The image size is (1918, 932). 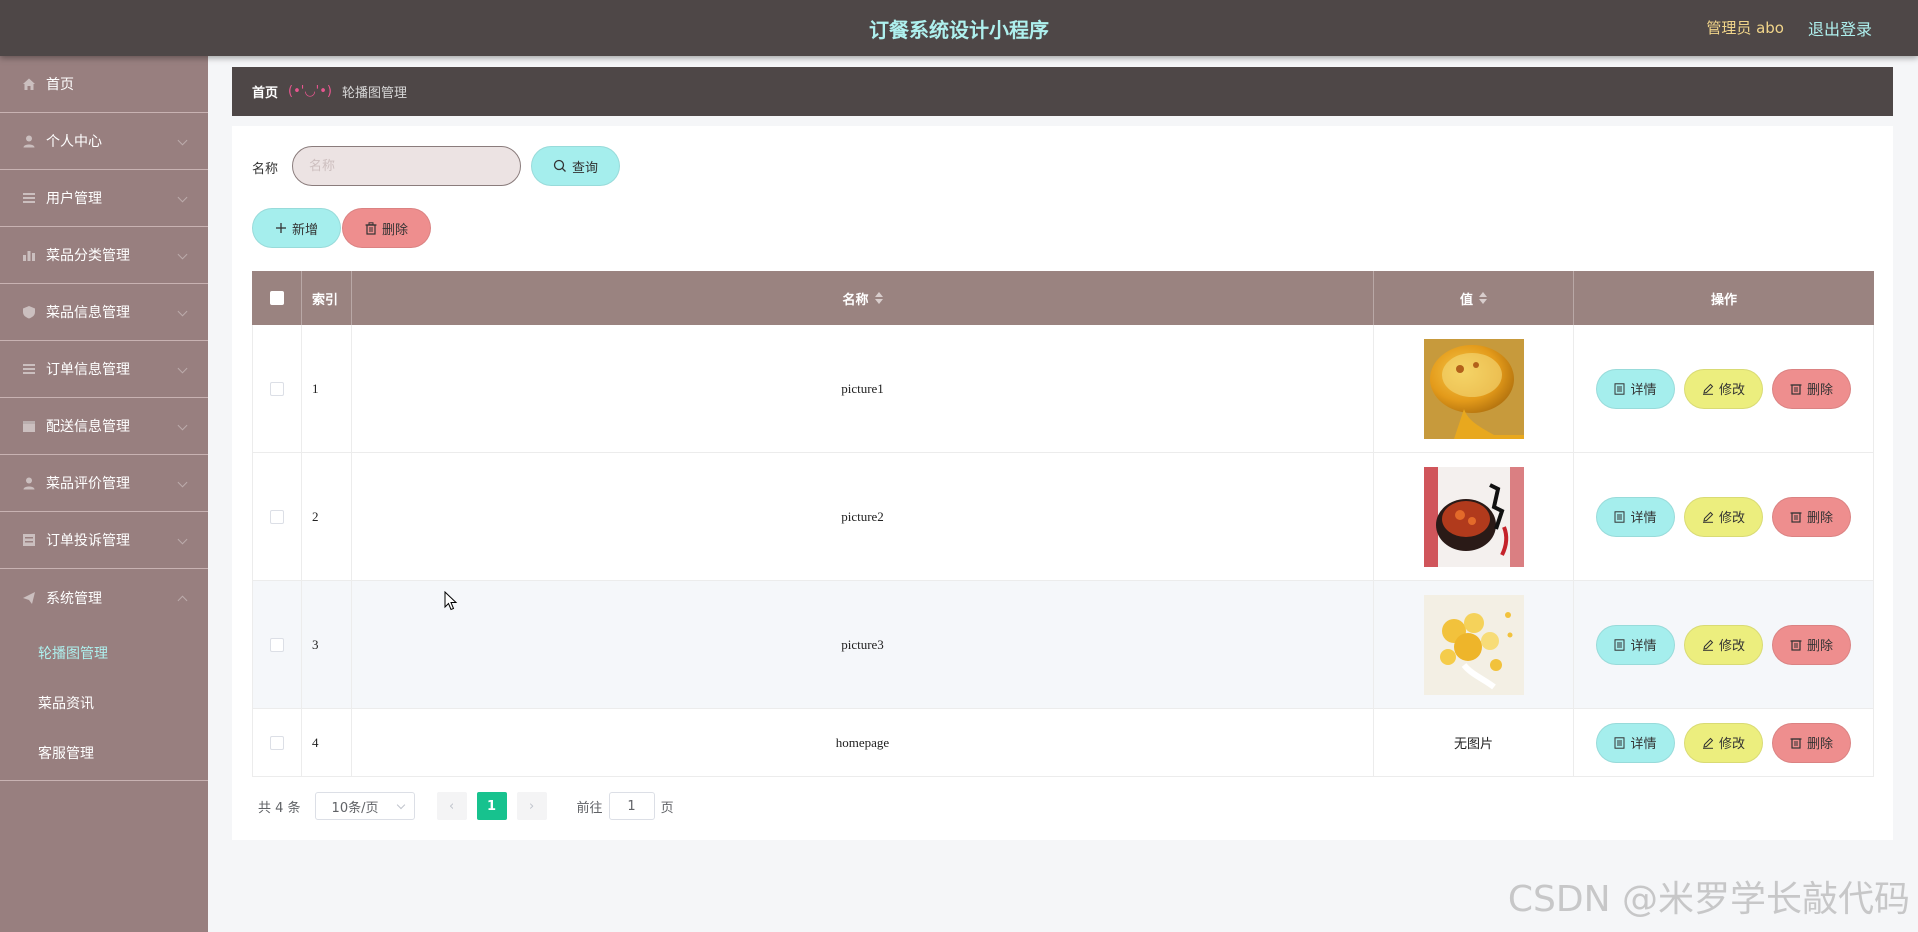 I want to click on sidebar-item-order-info: 订单信息管理, so click(x=104, y=369).